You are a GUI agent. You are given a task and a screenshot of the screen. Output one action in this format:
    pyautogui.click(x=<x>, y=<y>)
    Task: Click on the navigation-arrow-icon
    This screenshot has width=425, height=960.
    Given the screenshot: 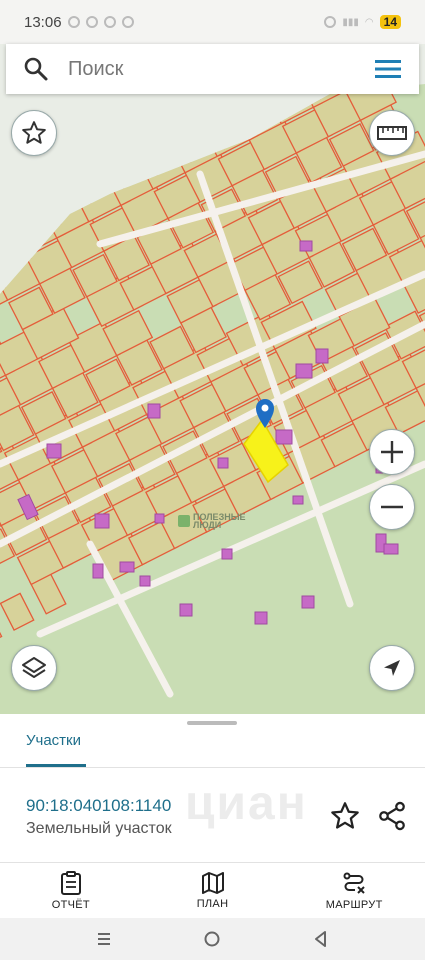 What is the action you would take?
    pyautogui.click(x=392, y=668)
    